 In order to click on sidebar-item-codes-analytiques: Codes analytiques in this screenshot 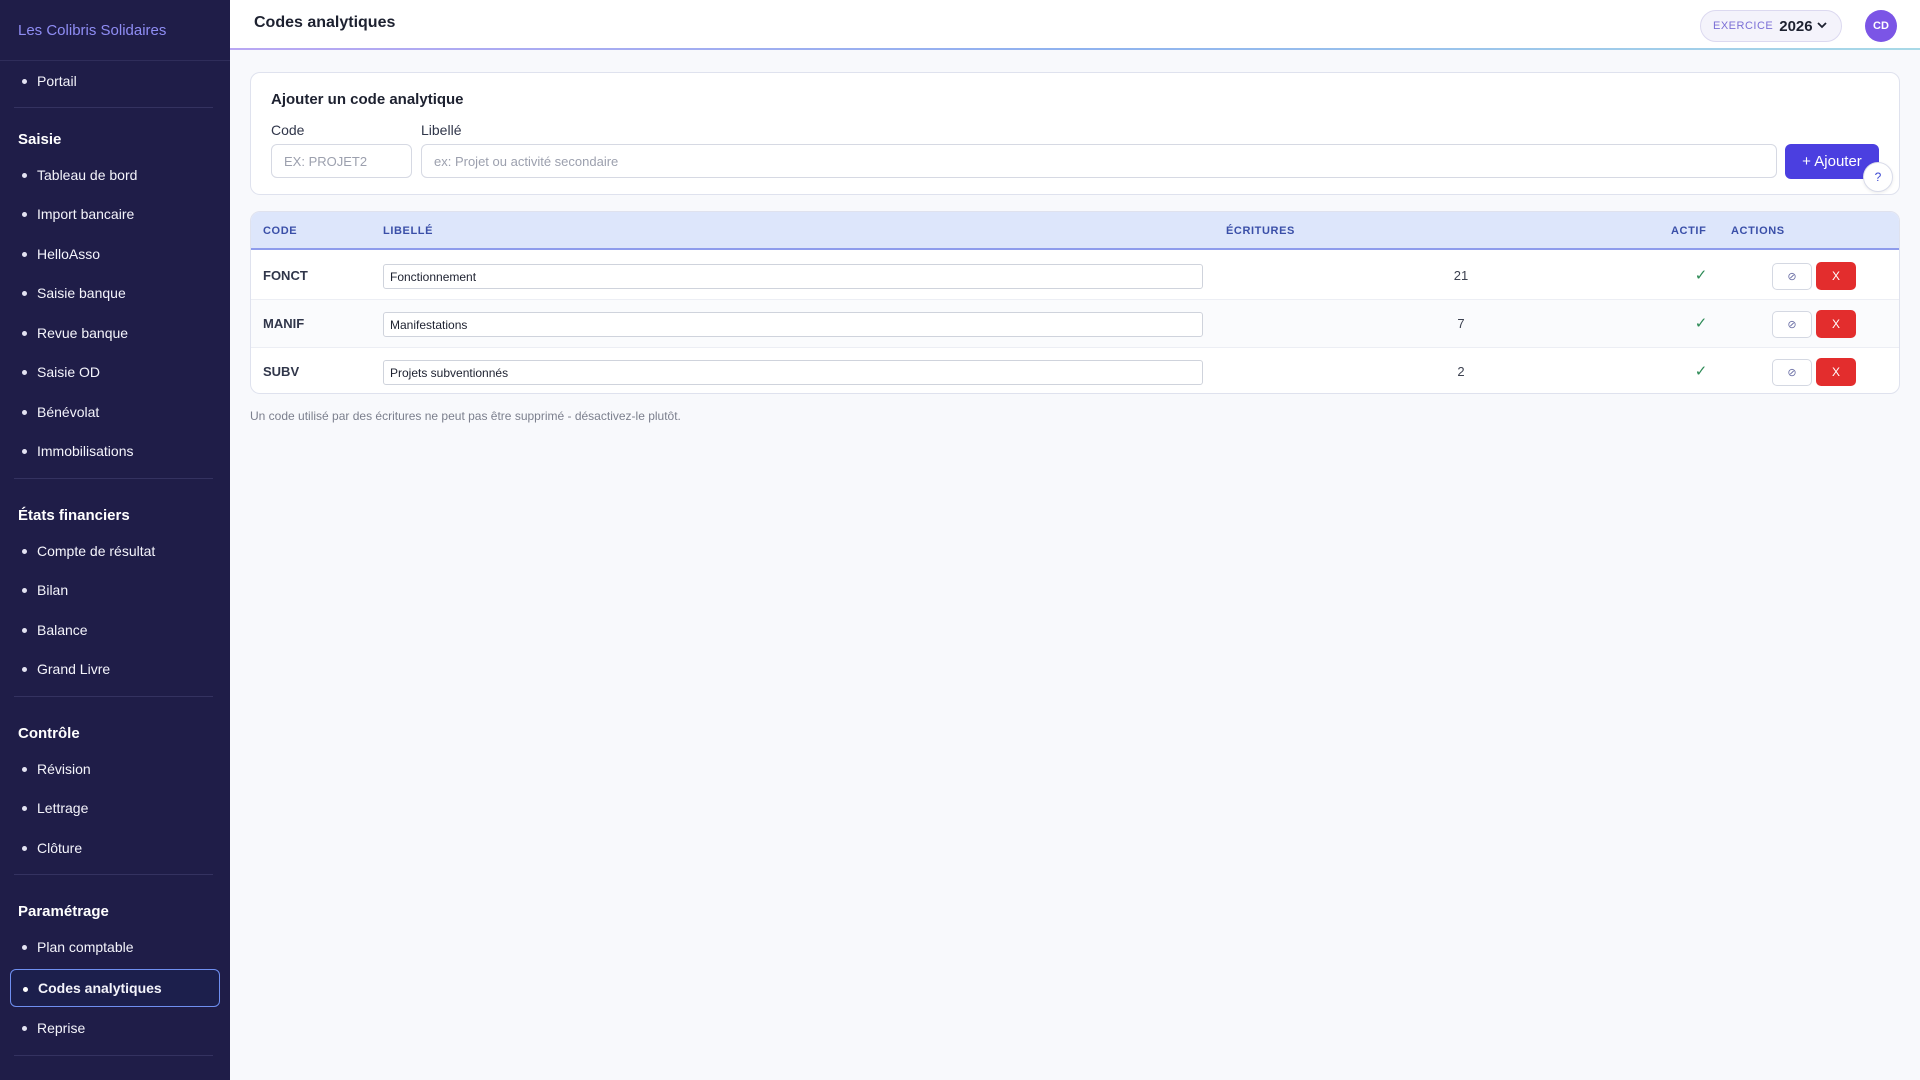, I will do `click(115, 988)`.